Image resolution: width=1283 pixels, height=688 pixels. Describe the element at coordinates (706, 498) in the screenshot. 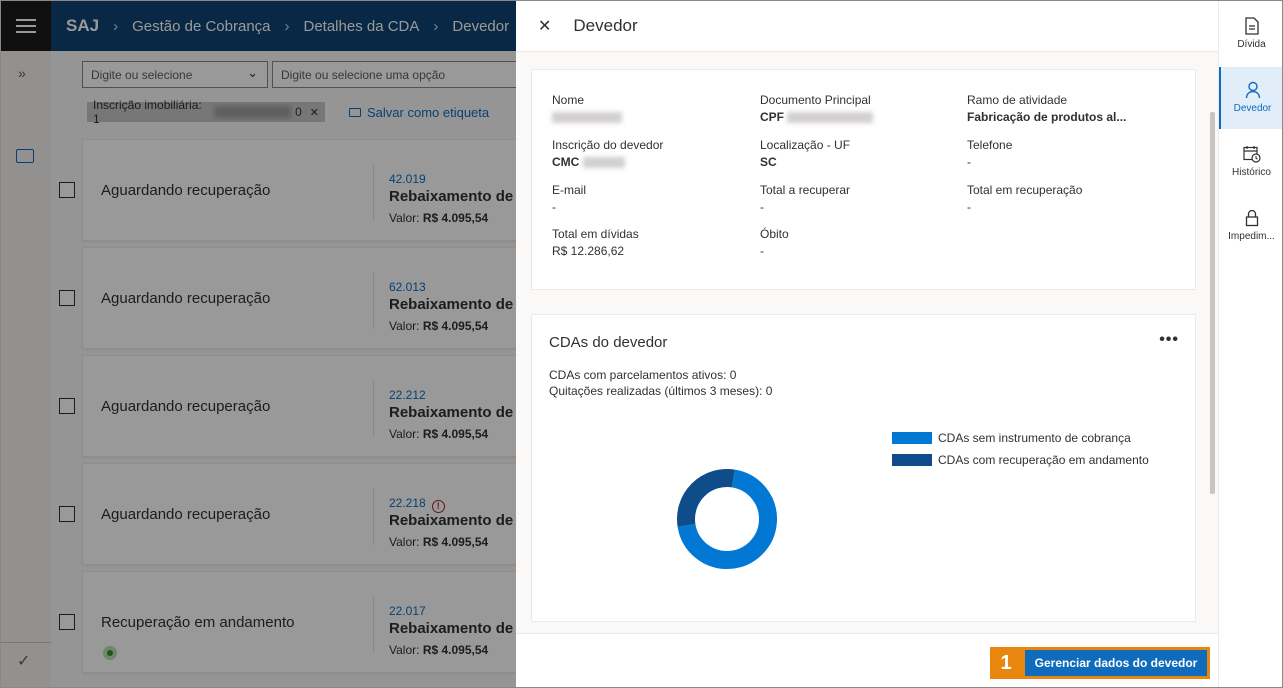

I see `donut-slice` at that location.